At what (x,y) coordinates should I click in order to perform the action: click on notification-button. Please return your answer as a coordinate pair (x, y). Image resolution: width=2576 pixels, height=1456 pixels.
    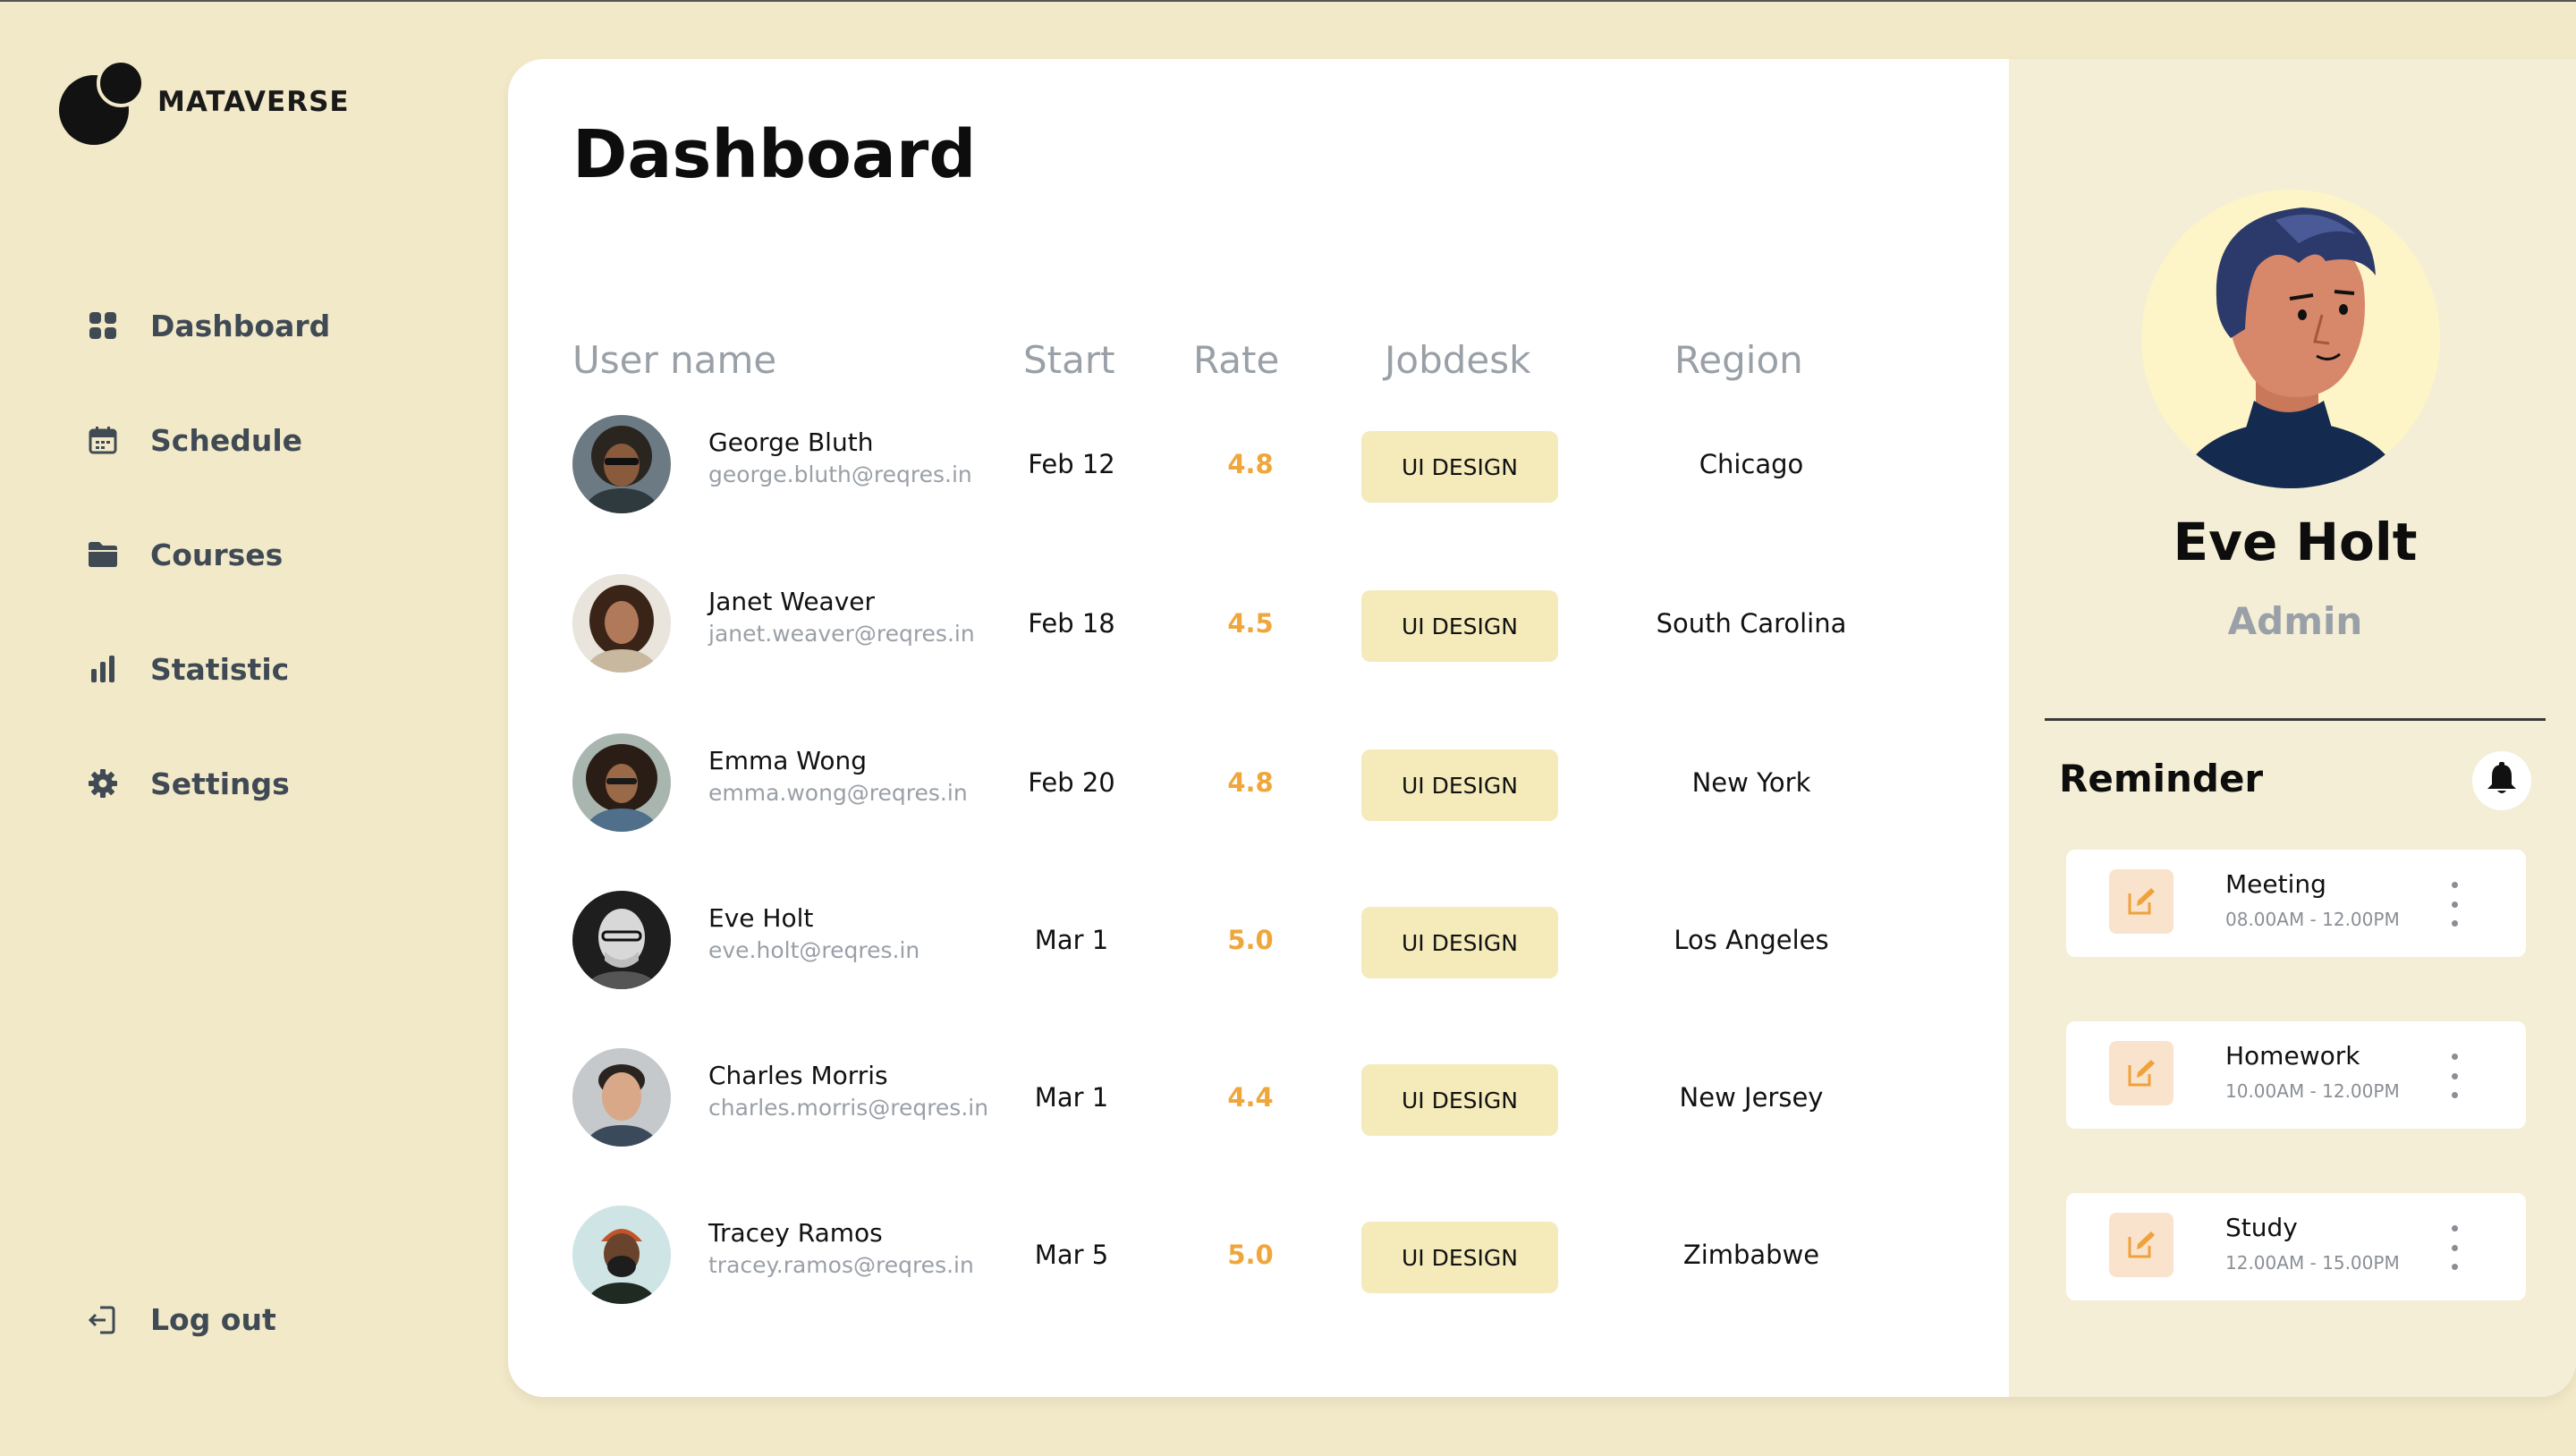
    Looking at the image, I should click on (2501, 780).